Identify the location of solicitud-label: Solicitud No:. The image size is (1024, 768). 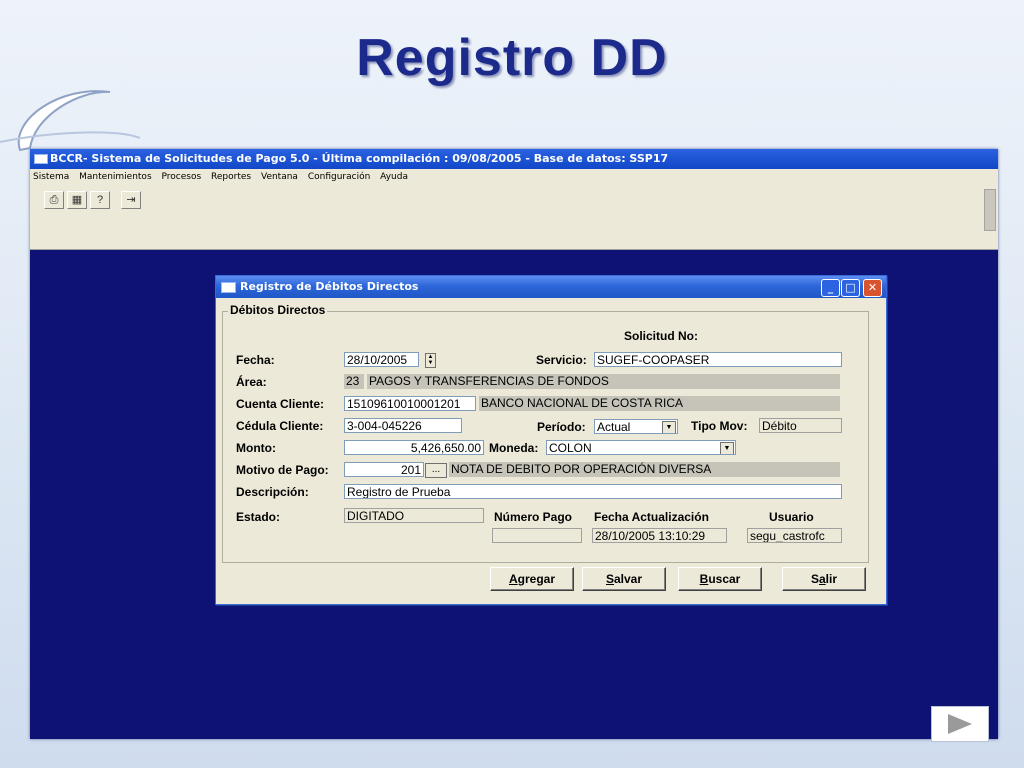
(661, 336).